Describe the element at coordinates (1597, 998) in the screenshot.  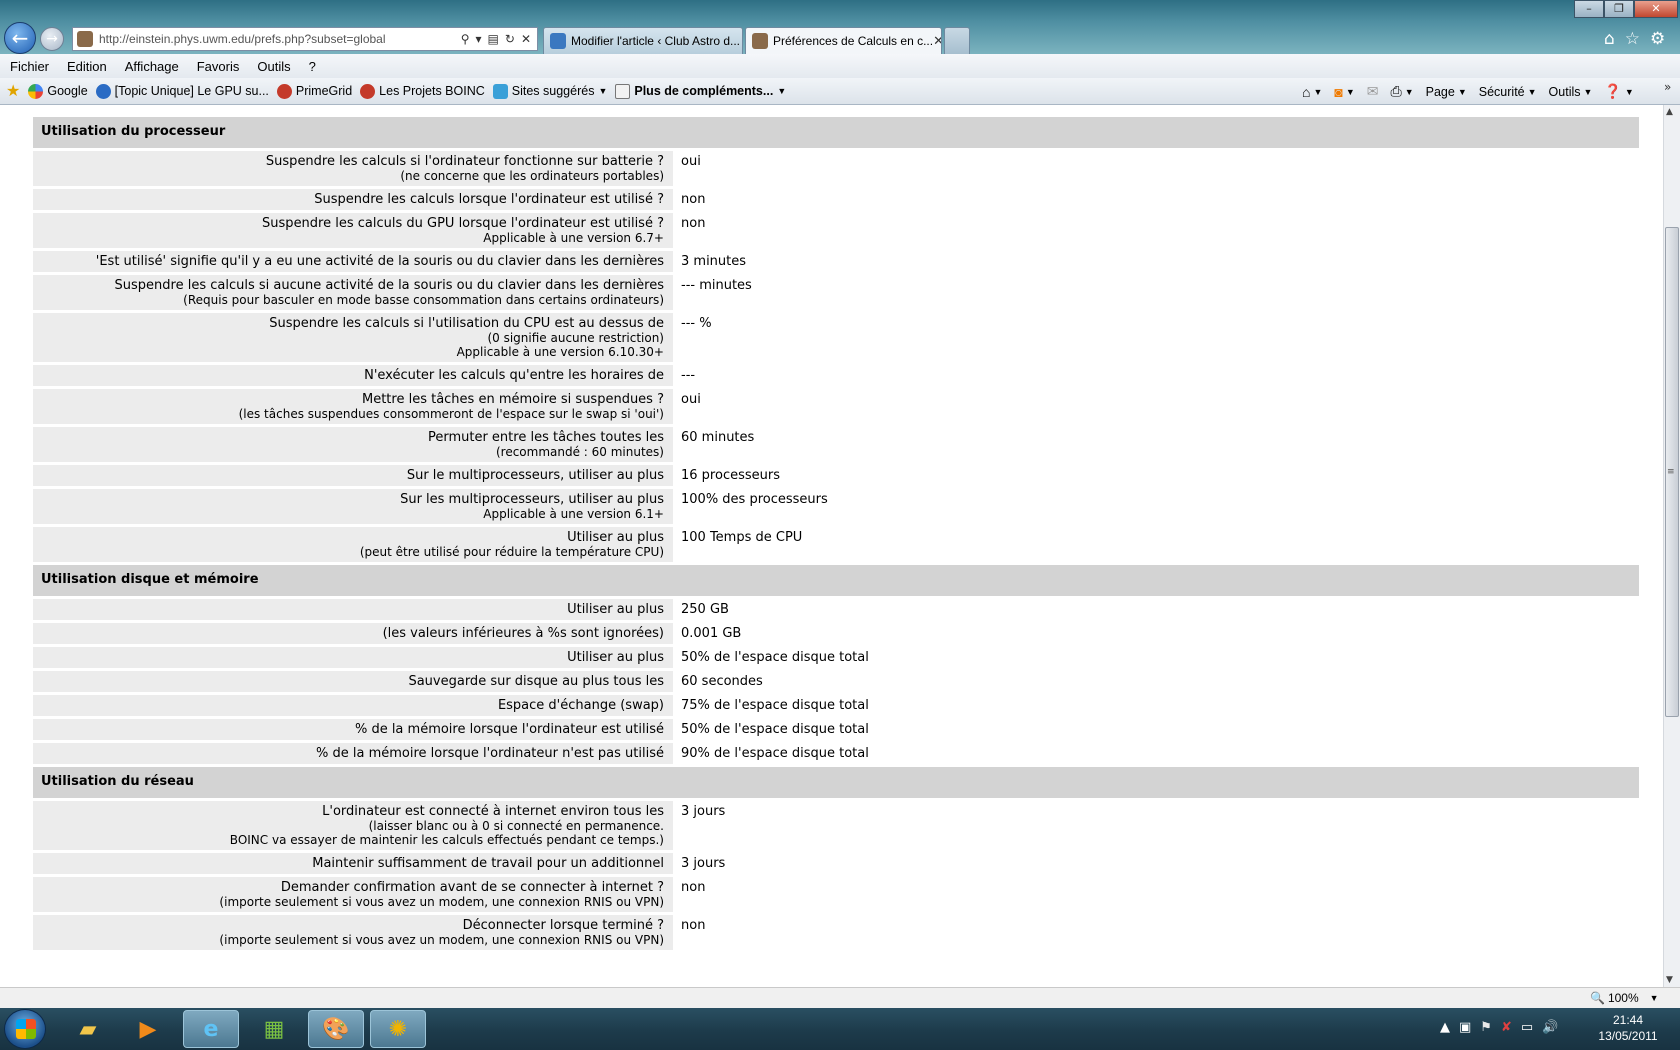
I see `zoom-icon: 🔍` at that location.